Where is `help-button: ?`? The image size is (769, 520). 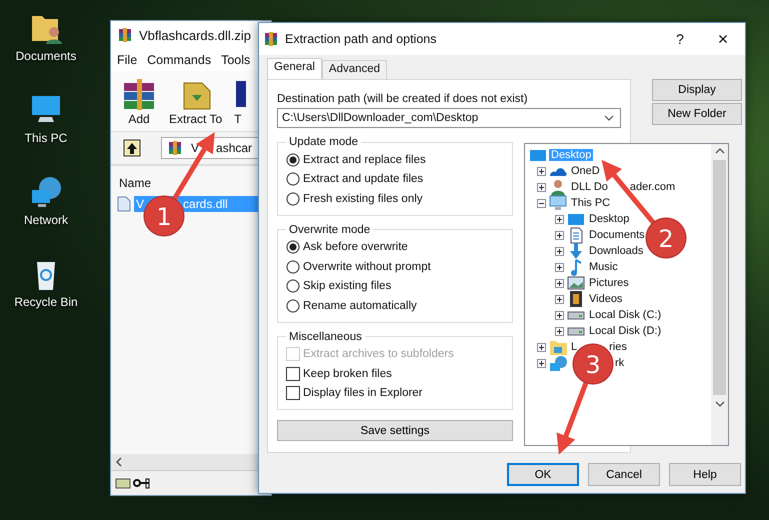
help-button: ? is located at coordinates (680, 39).